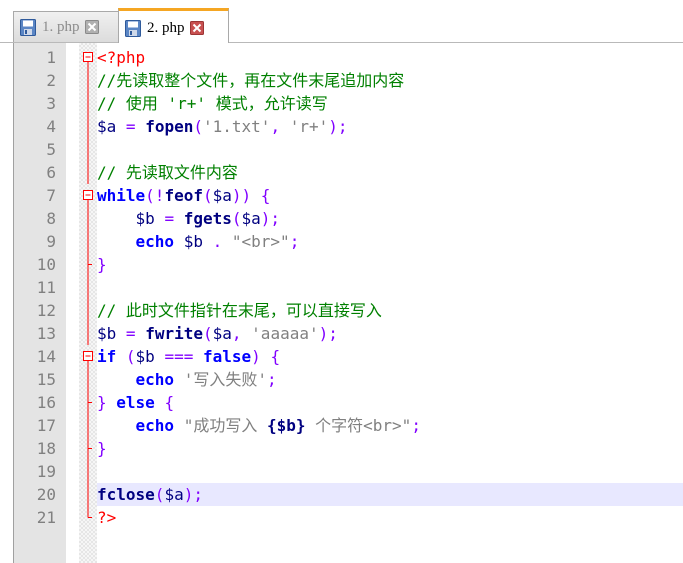  I want to click on line-number: 17, so click(46, 425).